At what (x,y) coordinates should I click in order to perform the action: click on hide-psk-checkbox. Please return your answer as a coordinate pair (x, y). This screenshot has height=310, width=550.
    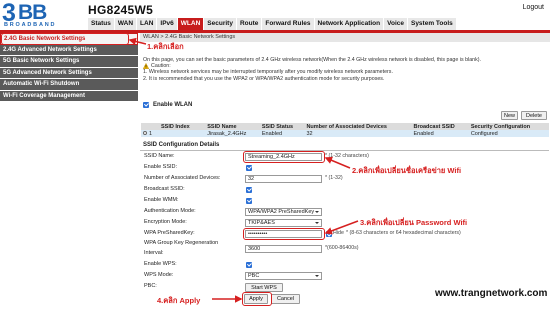
    Looking at the image, I should click on (329, 234).